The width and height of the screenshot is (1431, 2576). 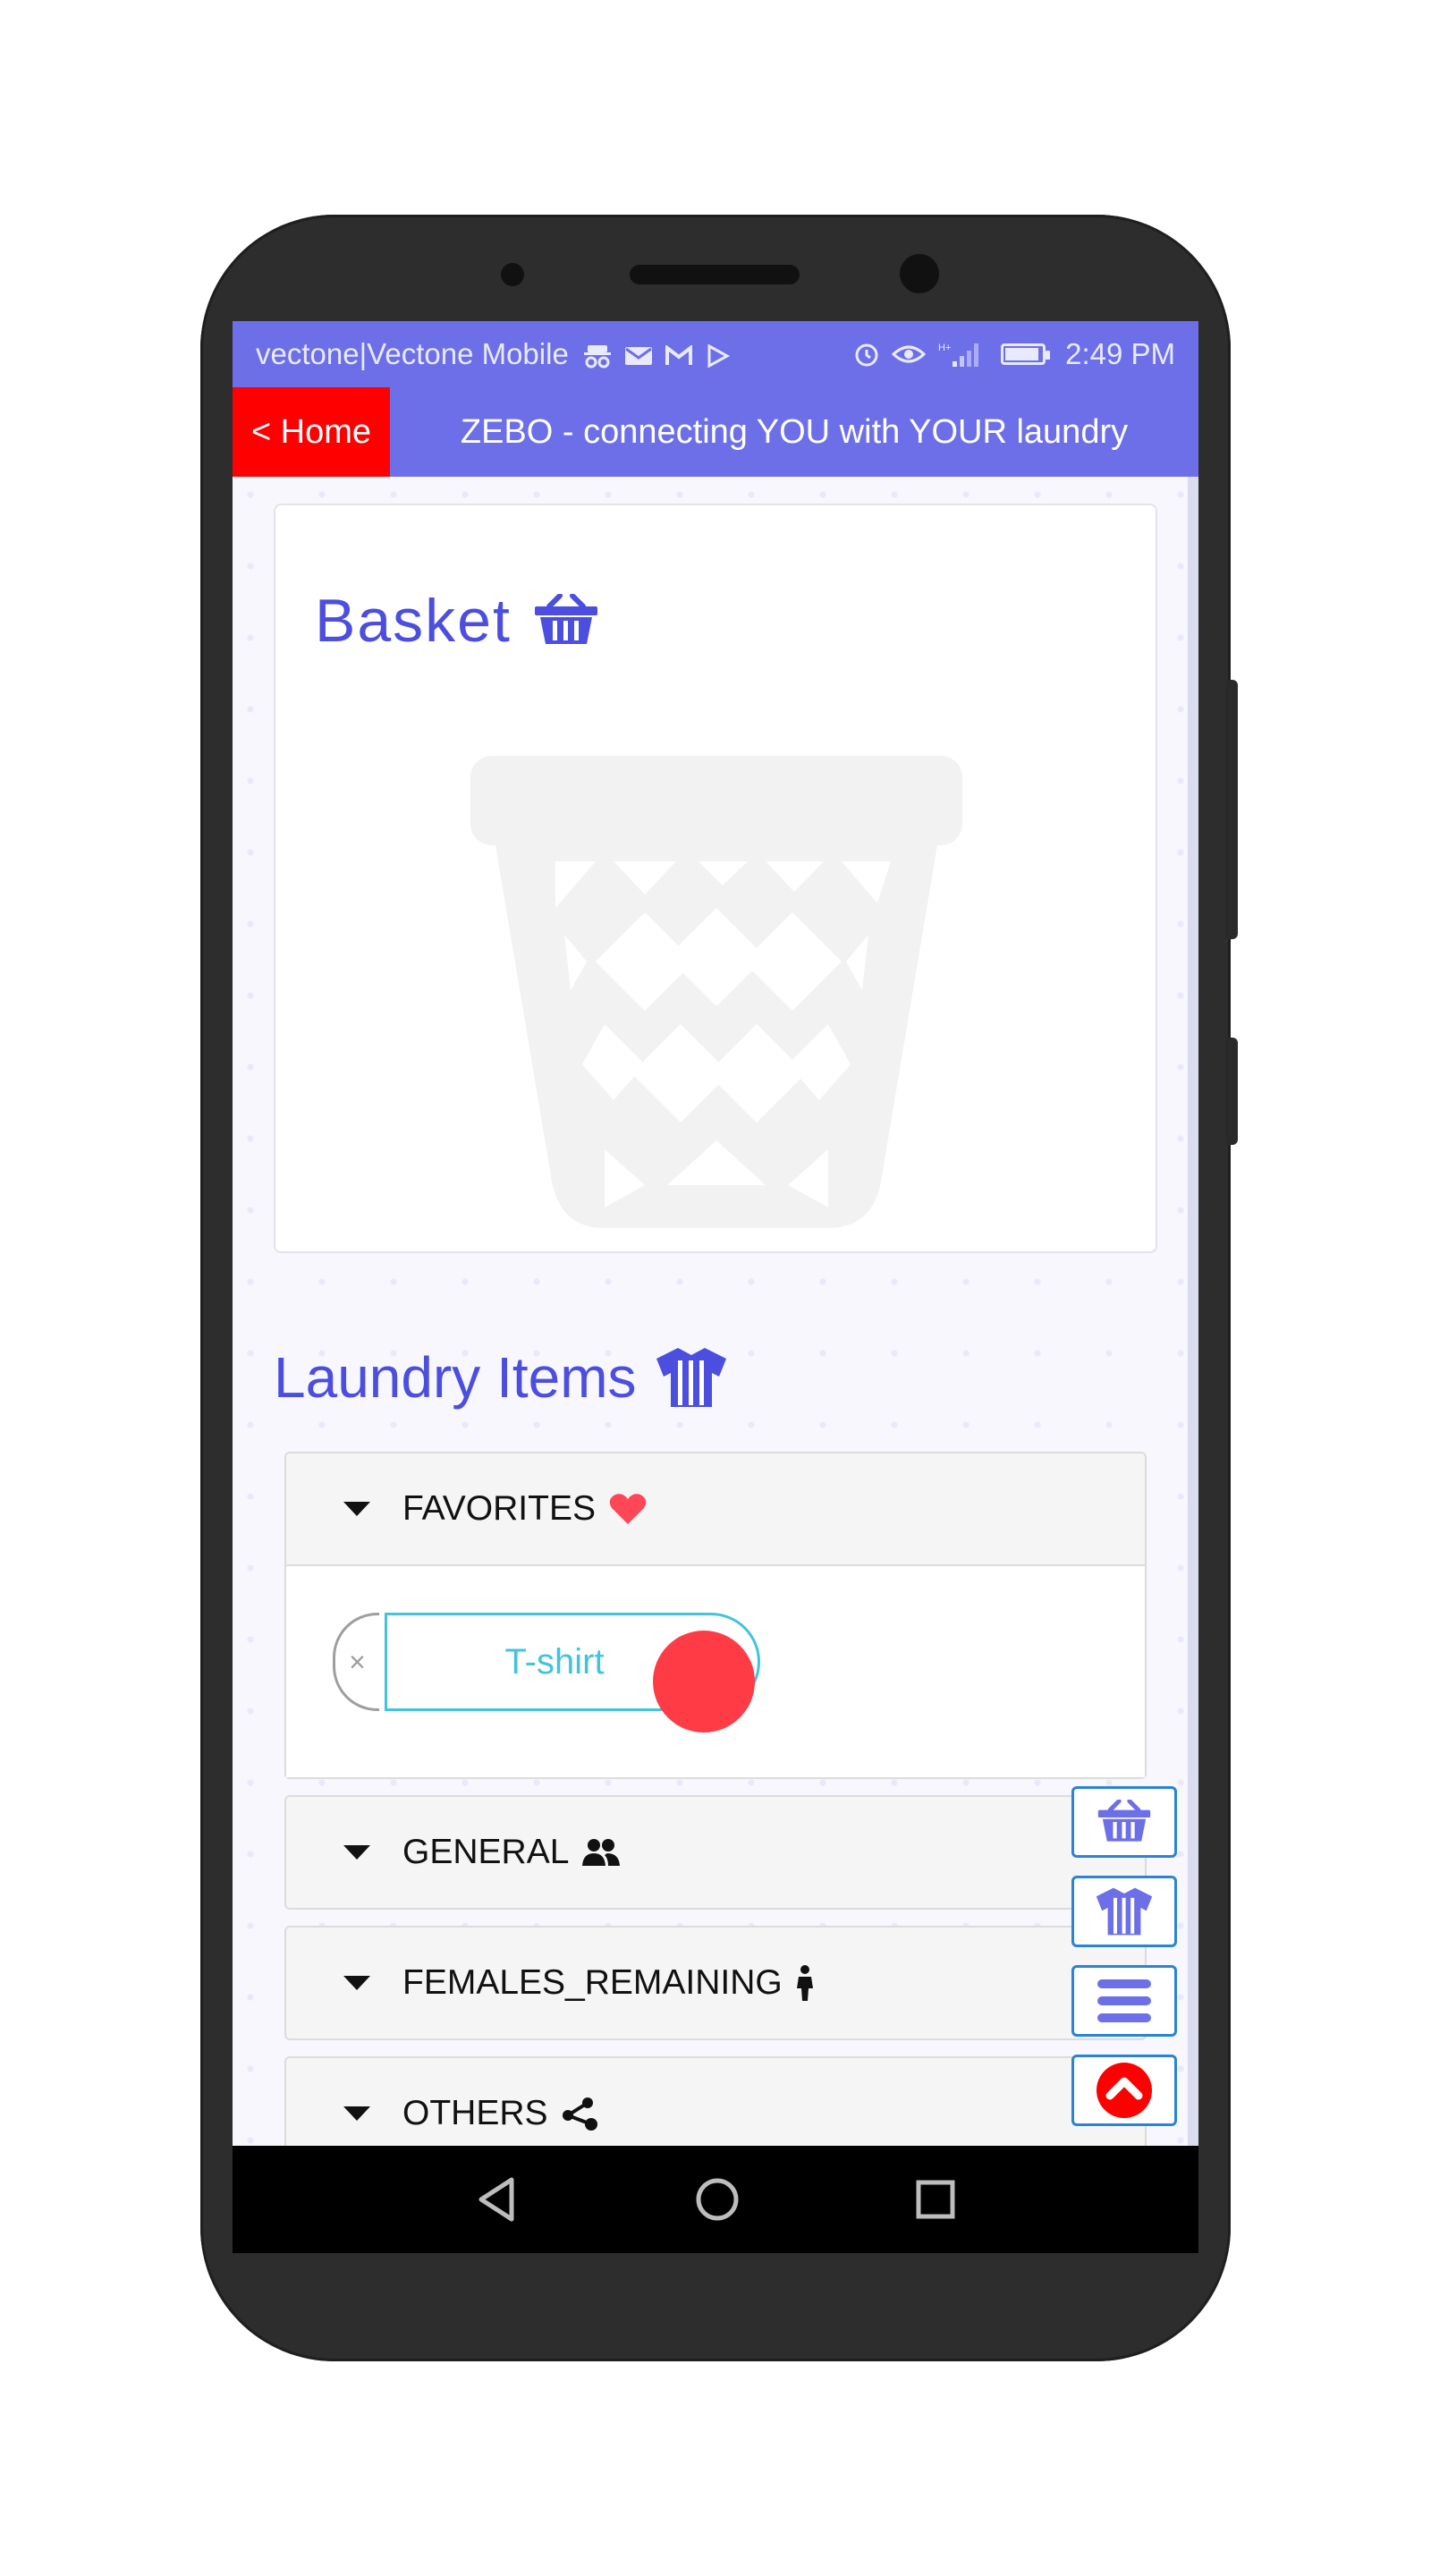 I want to click on general-label: GENERAL, so click(x=486, y=1852).